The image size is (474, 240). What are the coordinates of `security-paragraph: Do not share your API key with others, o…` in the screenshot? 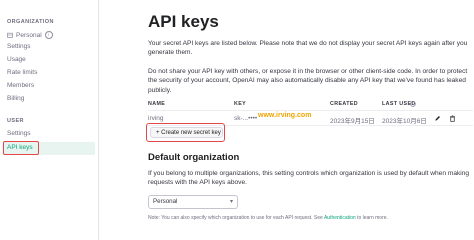 It's located at (308, 81).